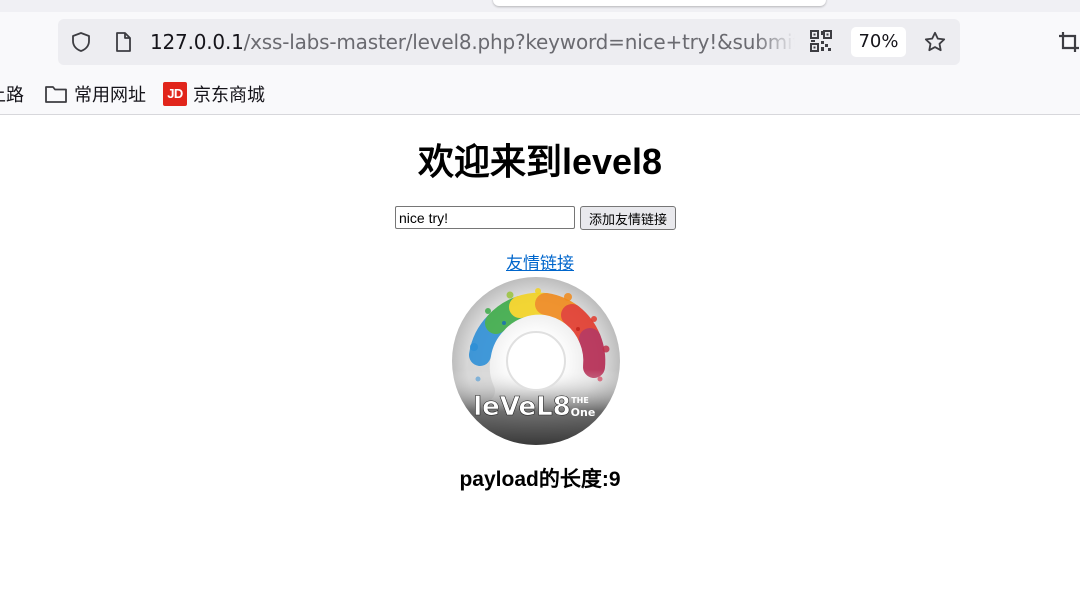 The height and width of the screenshot is (601, 1080). Describe the element at coordinates (81, 42) in the screenshot. I see `shield-icon` at that location.